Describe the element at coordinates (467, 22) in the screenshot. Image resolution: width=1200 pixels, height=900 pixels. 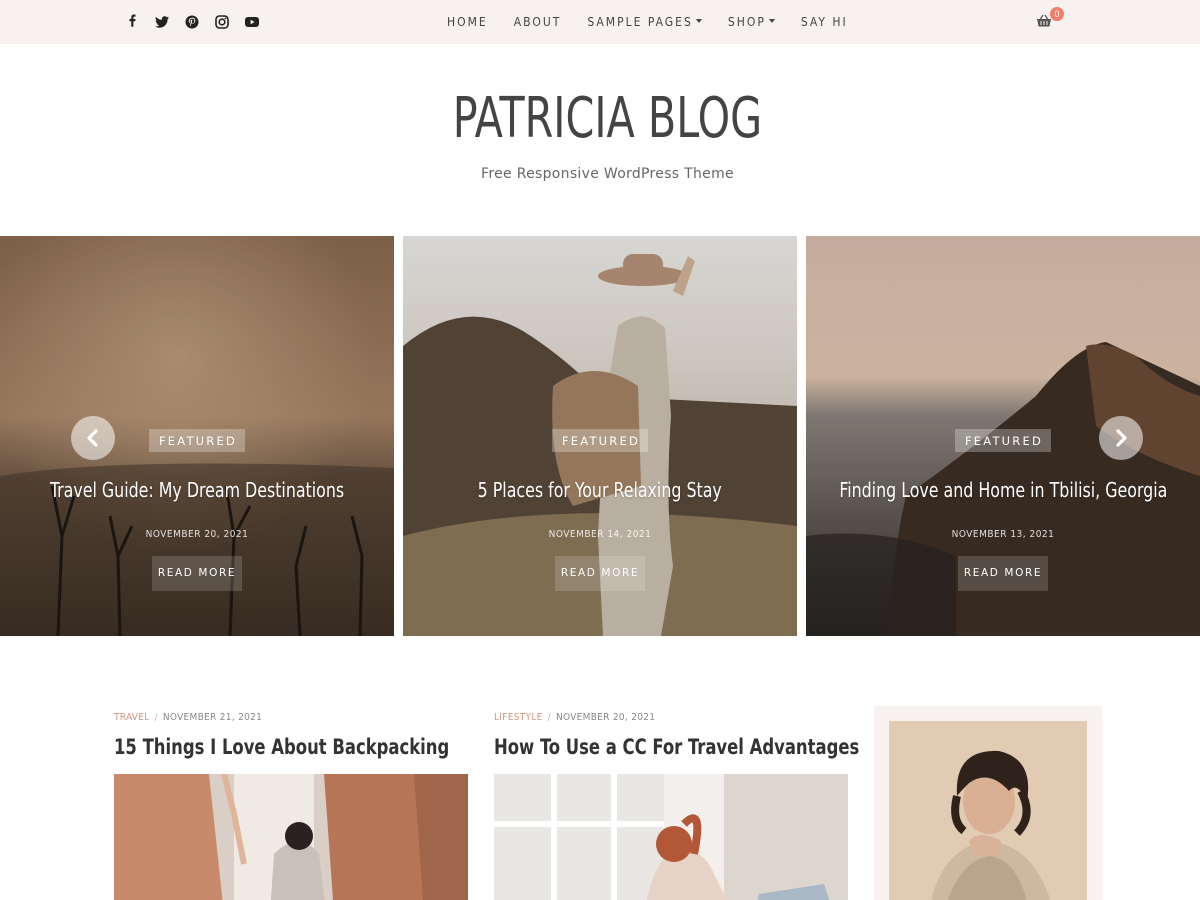
I see `nav-home: HOME` at that location.